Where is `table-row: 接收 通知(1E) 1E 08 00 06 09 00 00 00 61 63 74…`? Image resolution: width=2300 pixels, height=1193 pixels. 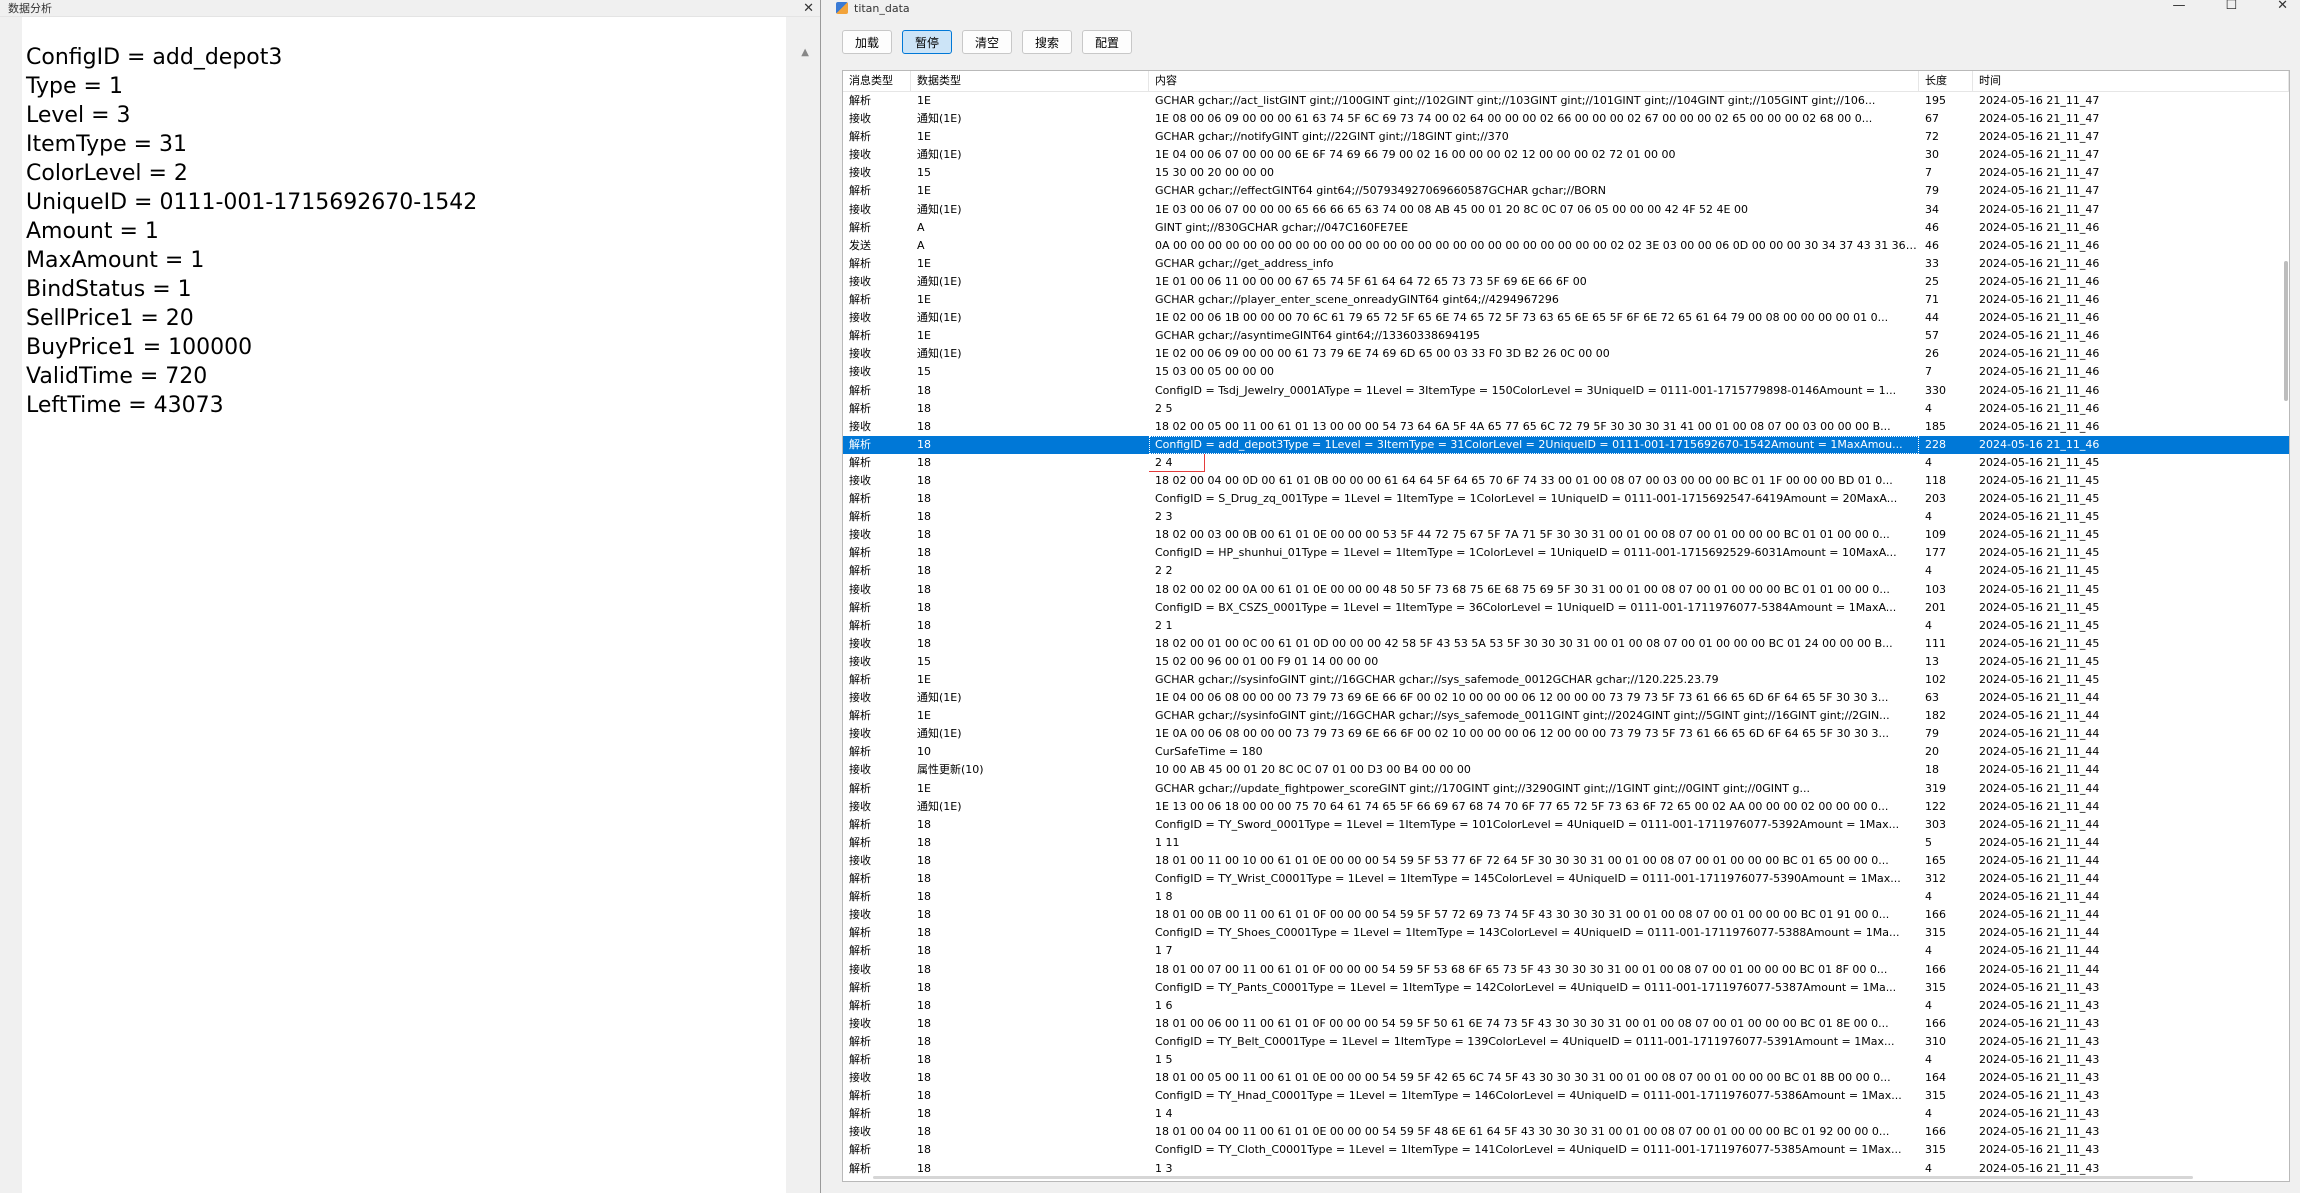 table-row: 接收 通知(1E) 1E 08 00 06 09 00 00 00 61 63 74… is located at coordinates (1566, 119).